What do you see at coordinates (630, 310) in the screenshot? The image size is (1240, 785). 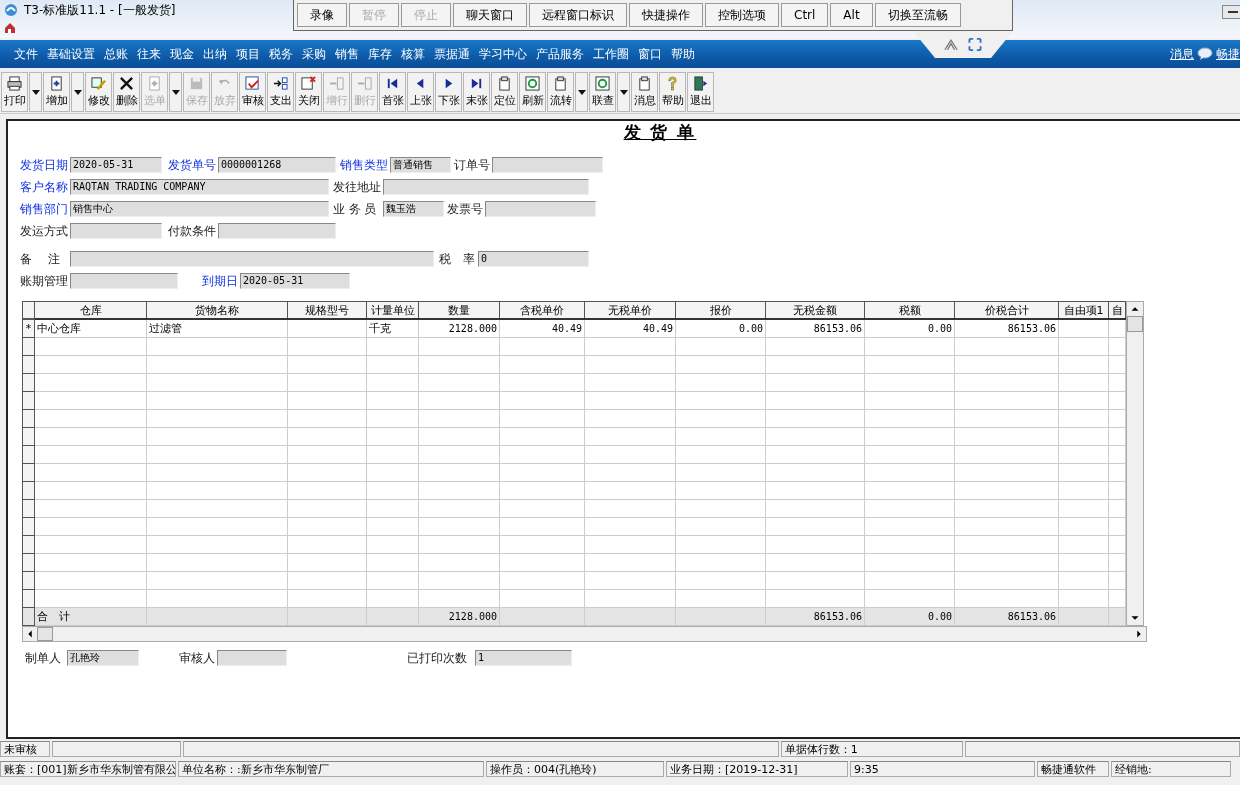 I see `column-header: 无税单价` at bounding box center [630, 310].